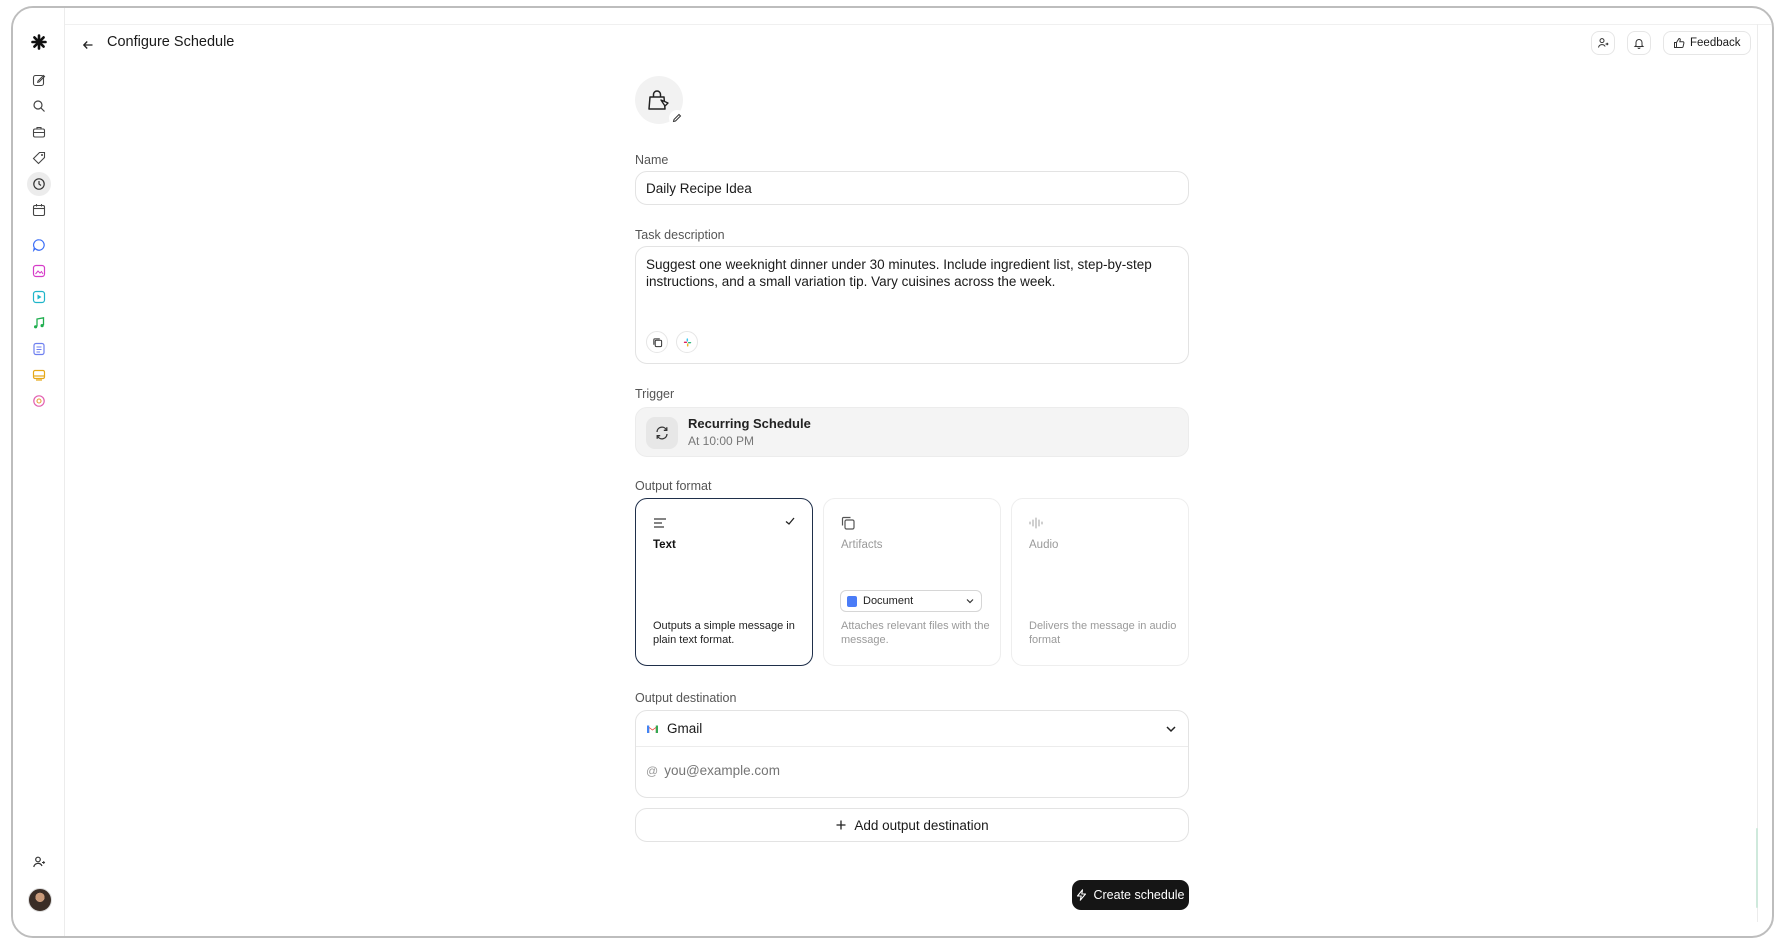 This screenshot has height=952, width=1785. Describe the element at coordinates (652, 770) in the screenshot. I see `at-sign-icon: @` at that location.